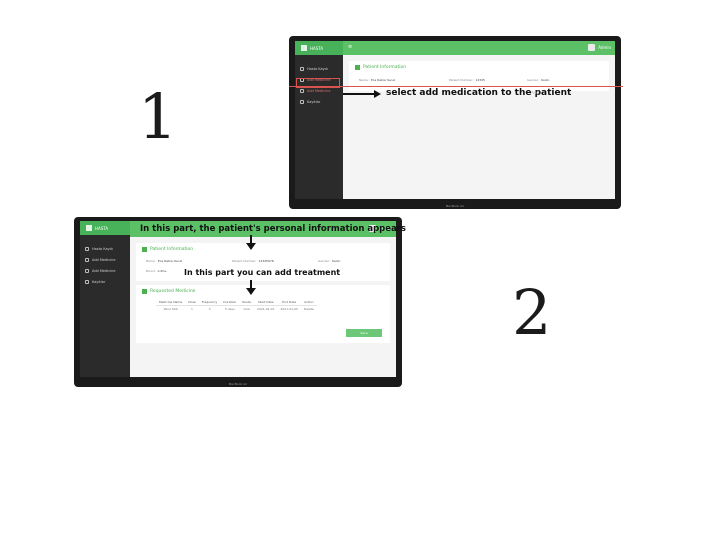  Describe the element at coordinates (350, 47) in the screenshot. I see `menu-toggle-icon: ≡` at that location.